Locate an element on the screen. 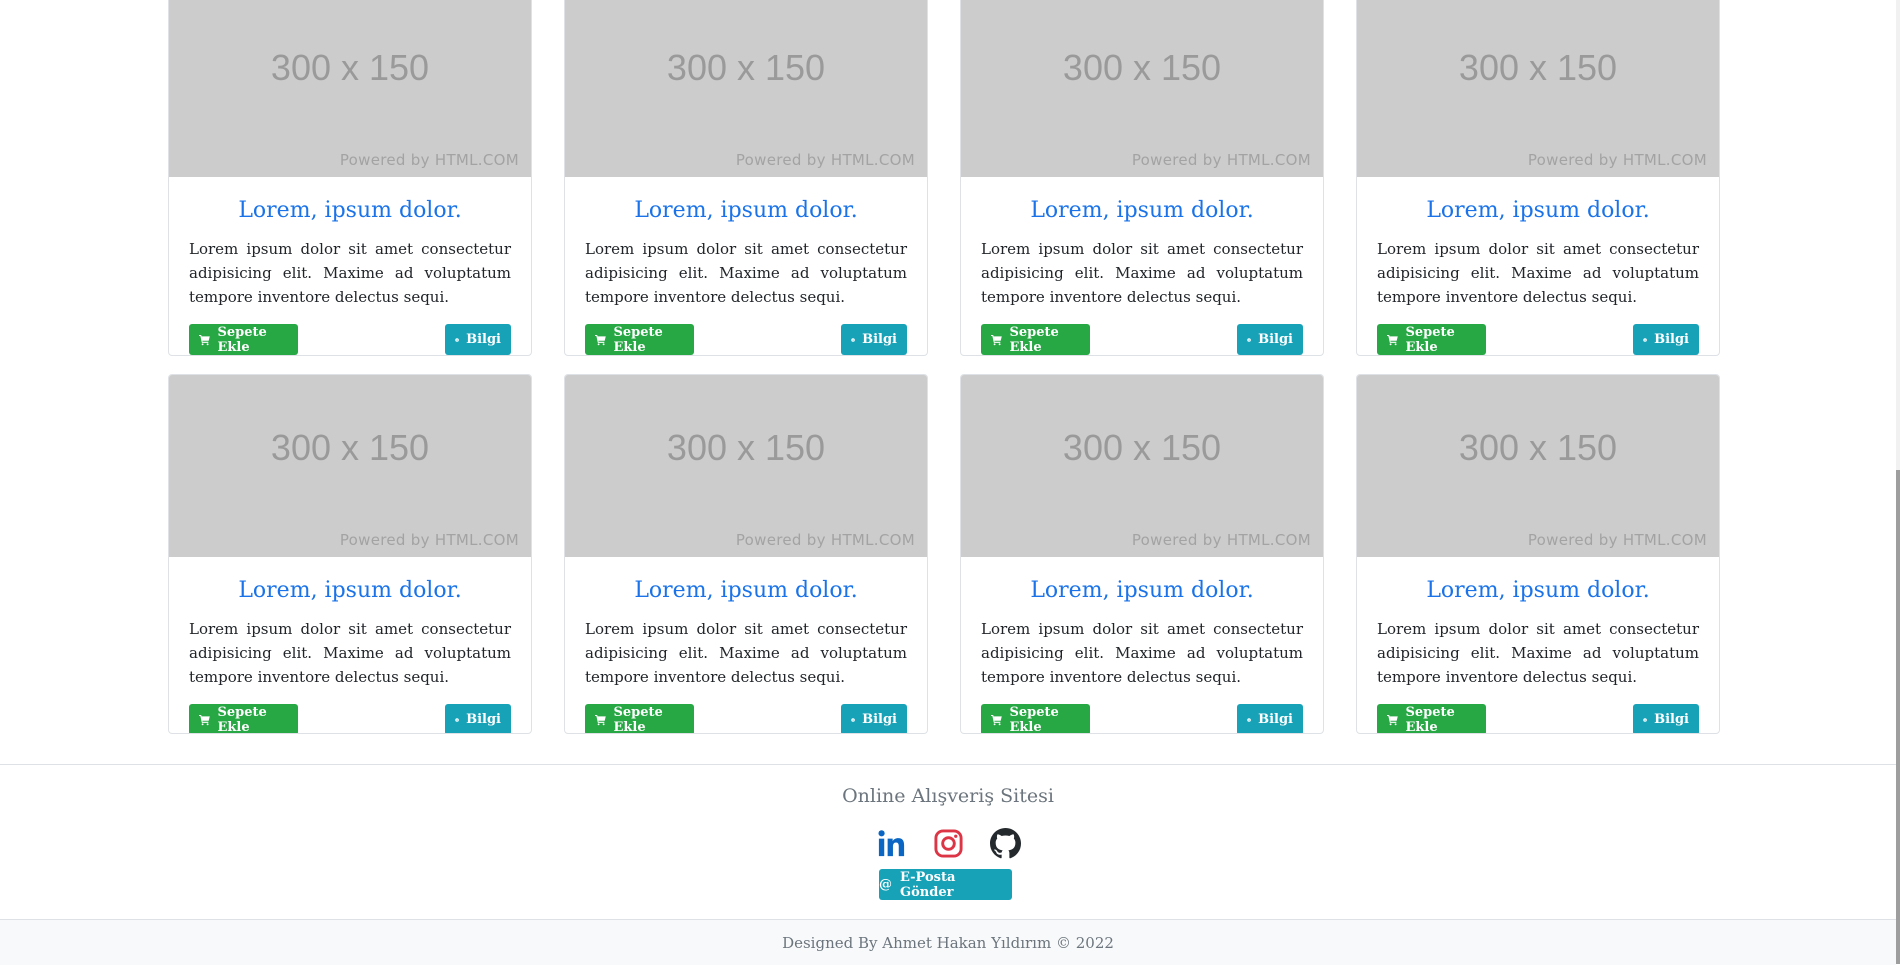 The height and width of the screenshot is (965, 1900). copyright-text: Designed By Ahmet Hakan Yıldırım © 2022 is located at coordinates (948, 943).